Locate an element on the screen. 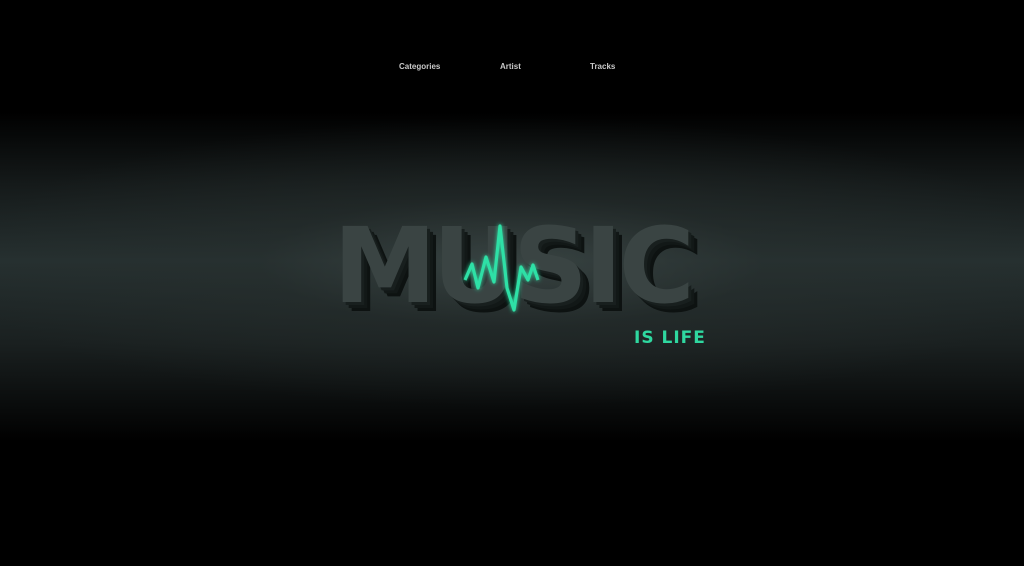 The image size is (1024, 566). top-navigation: Categories Artist Tracks is located at coordinates (512, 69).